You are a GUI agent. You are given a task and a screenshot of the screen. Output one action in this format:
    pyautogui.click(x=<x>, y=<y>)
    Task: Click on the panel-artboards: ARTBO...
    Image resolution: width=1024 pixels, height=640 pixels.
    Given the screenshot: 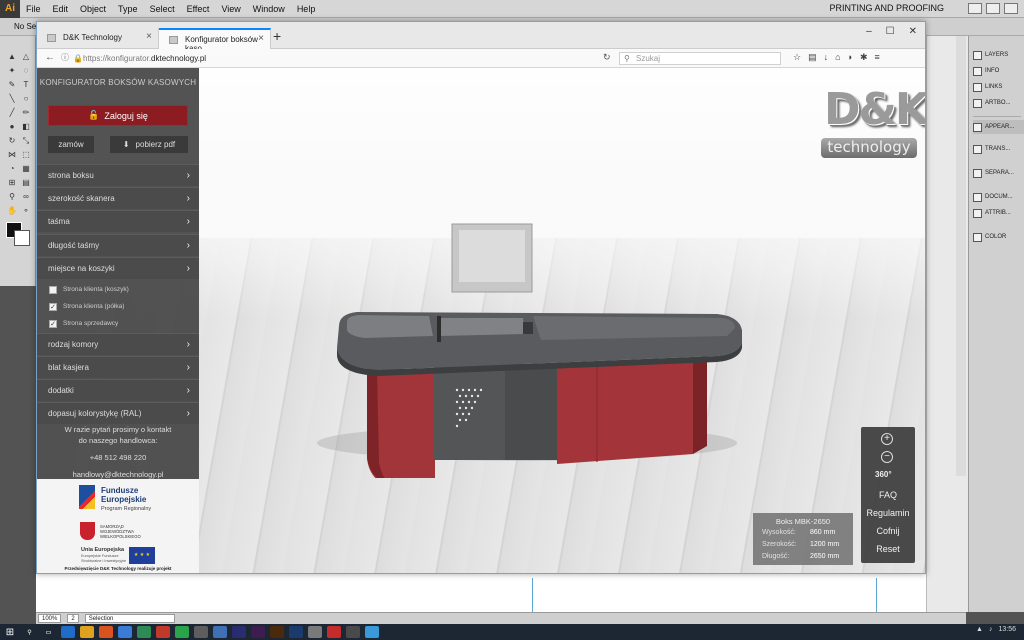 What is the action you would take?
    pyautogui.click(x=998, y=103)
    